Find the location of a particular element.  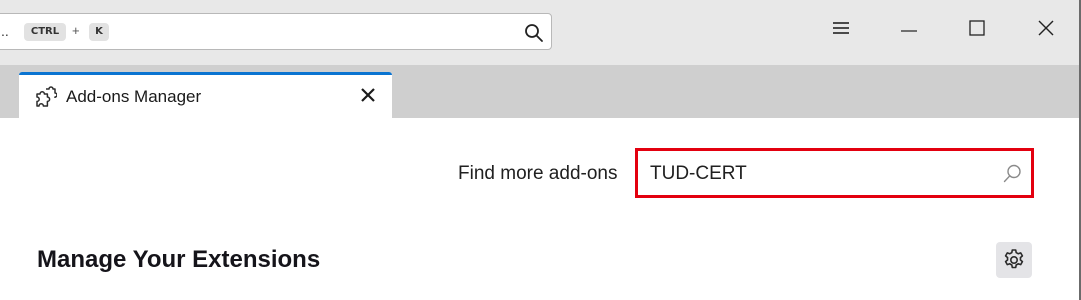

shortcut-plus: + is located at coordinates (76, 30).